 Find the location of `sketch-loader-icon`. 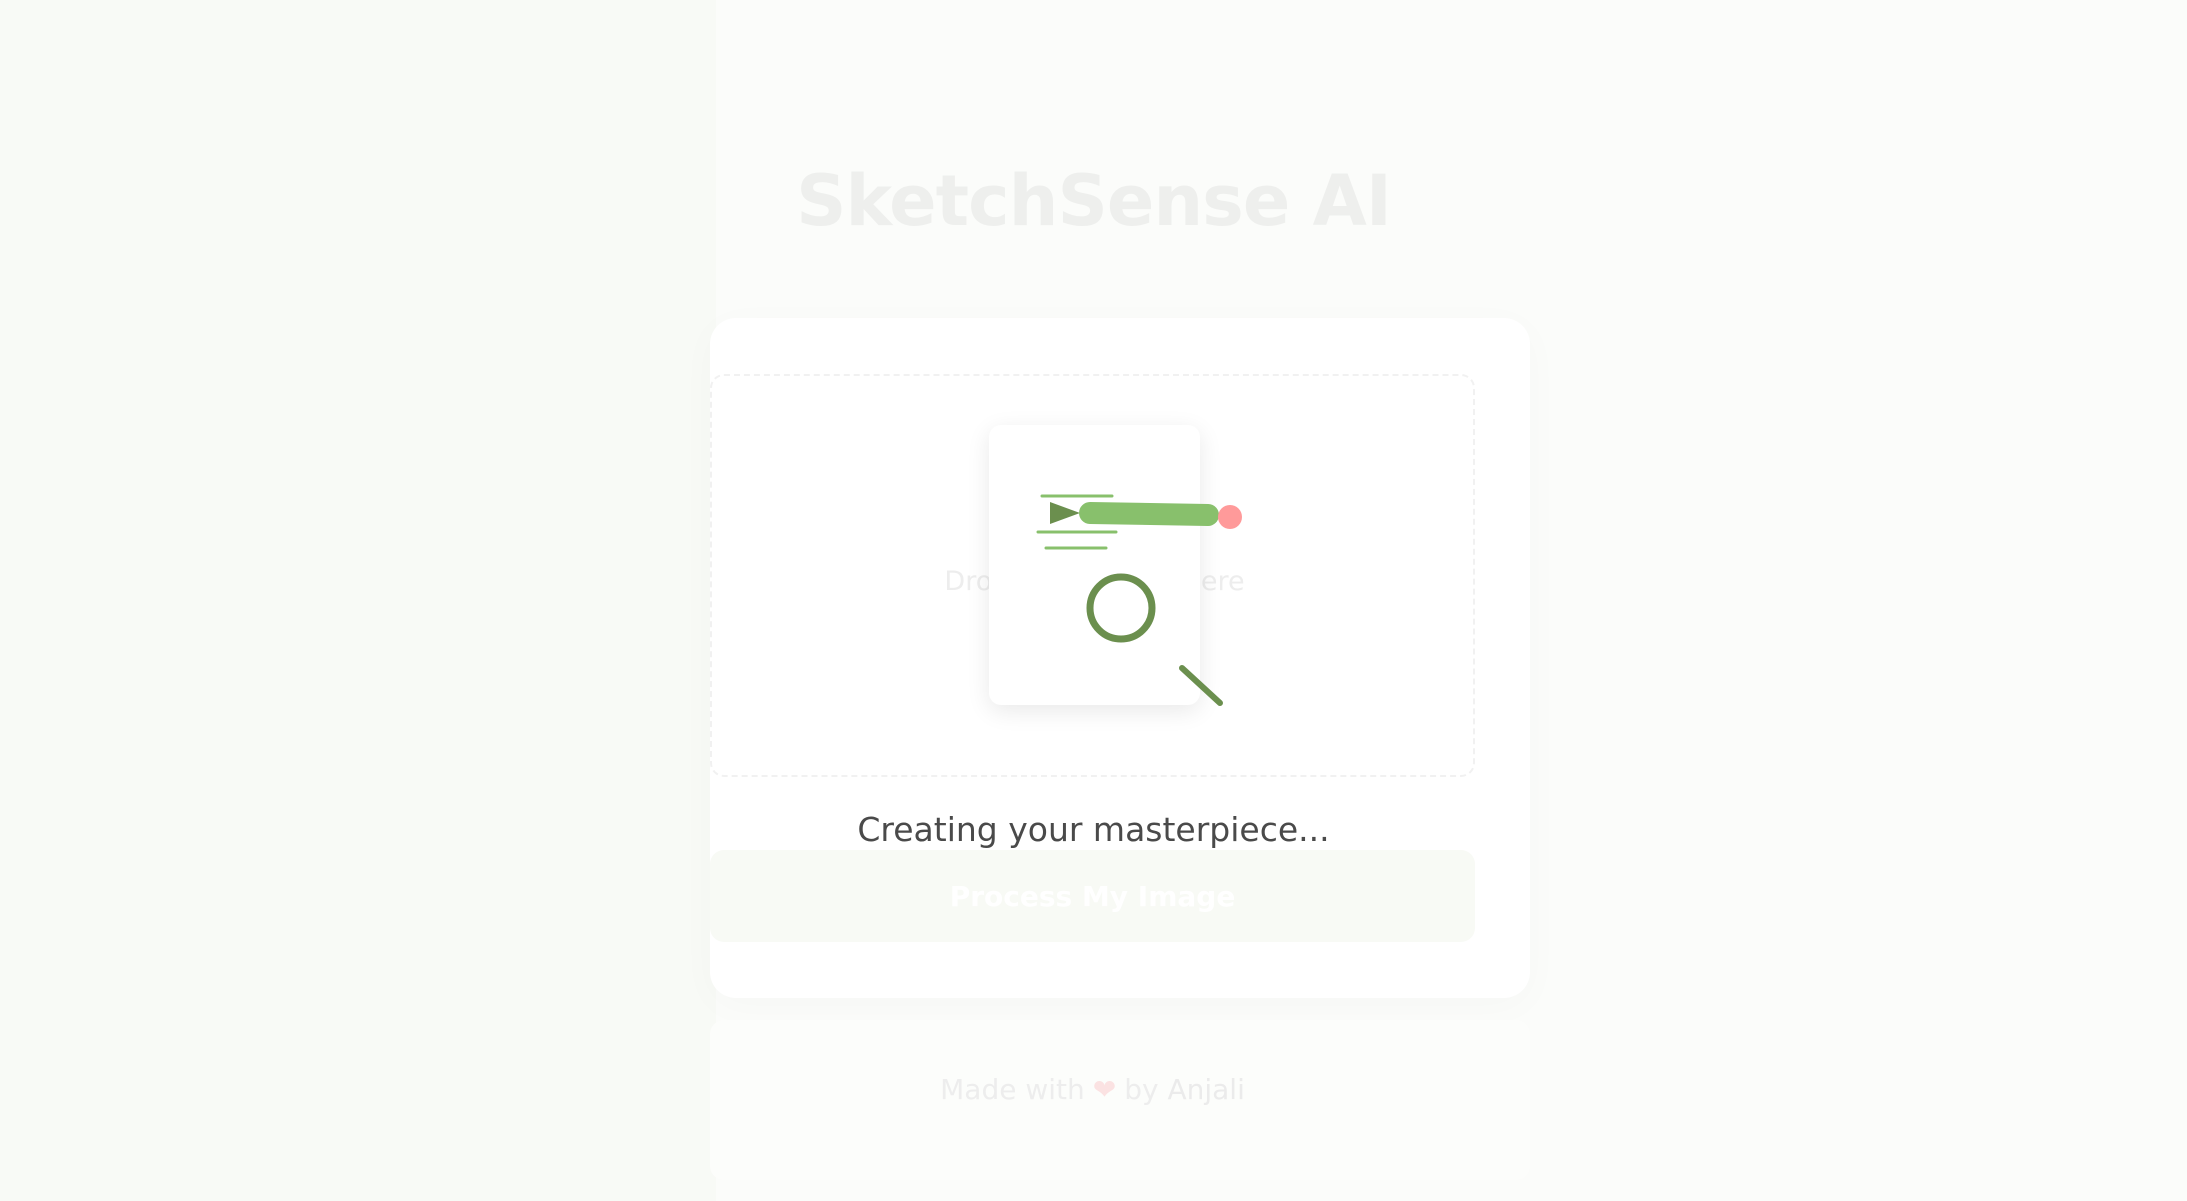

sketch-loader-icon is located at coordinates (1139, 600).